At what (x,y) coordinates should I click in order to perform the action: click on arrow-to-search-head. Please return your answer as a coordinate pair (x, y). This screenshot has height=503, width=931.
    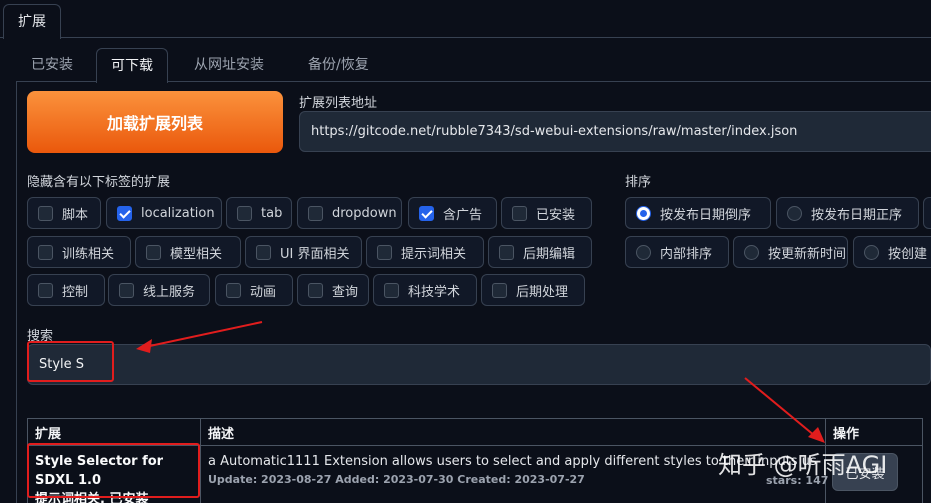
    Looking at the image, I should click on (144, 346).